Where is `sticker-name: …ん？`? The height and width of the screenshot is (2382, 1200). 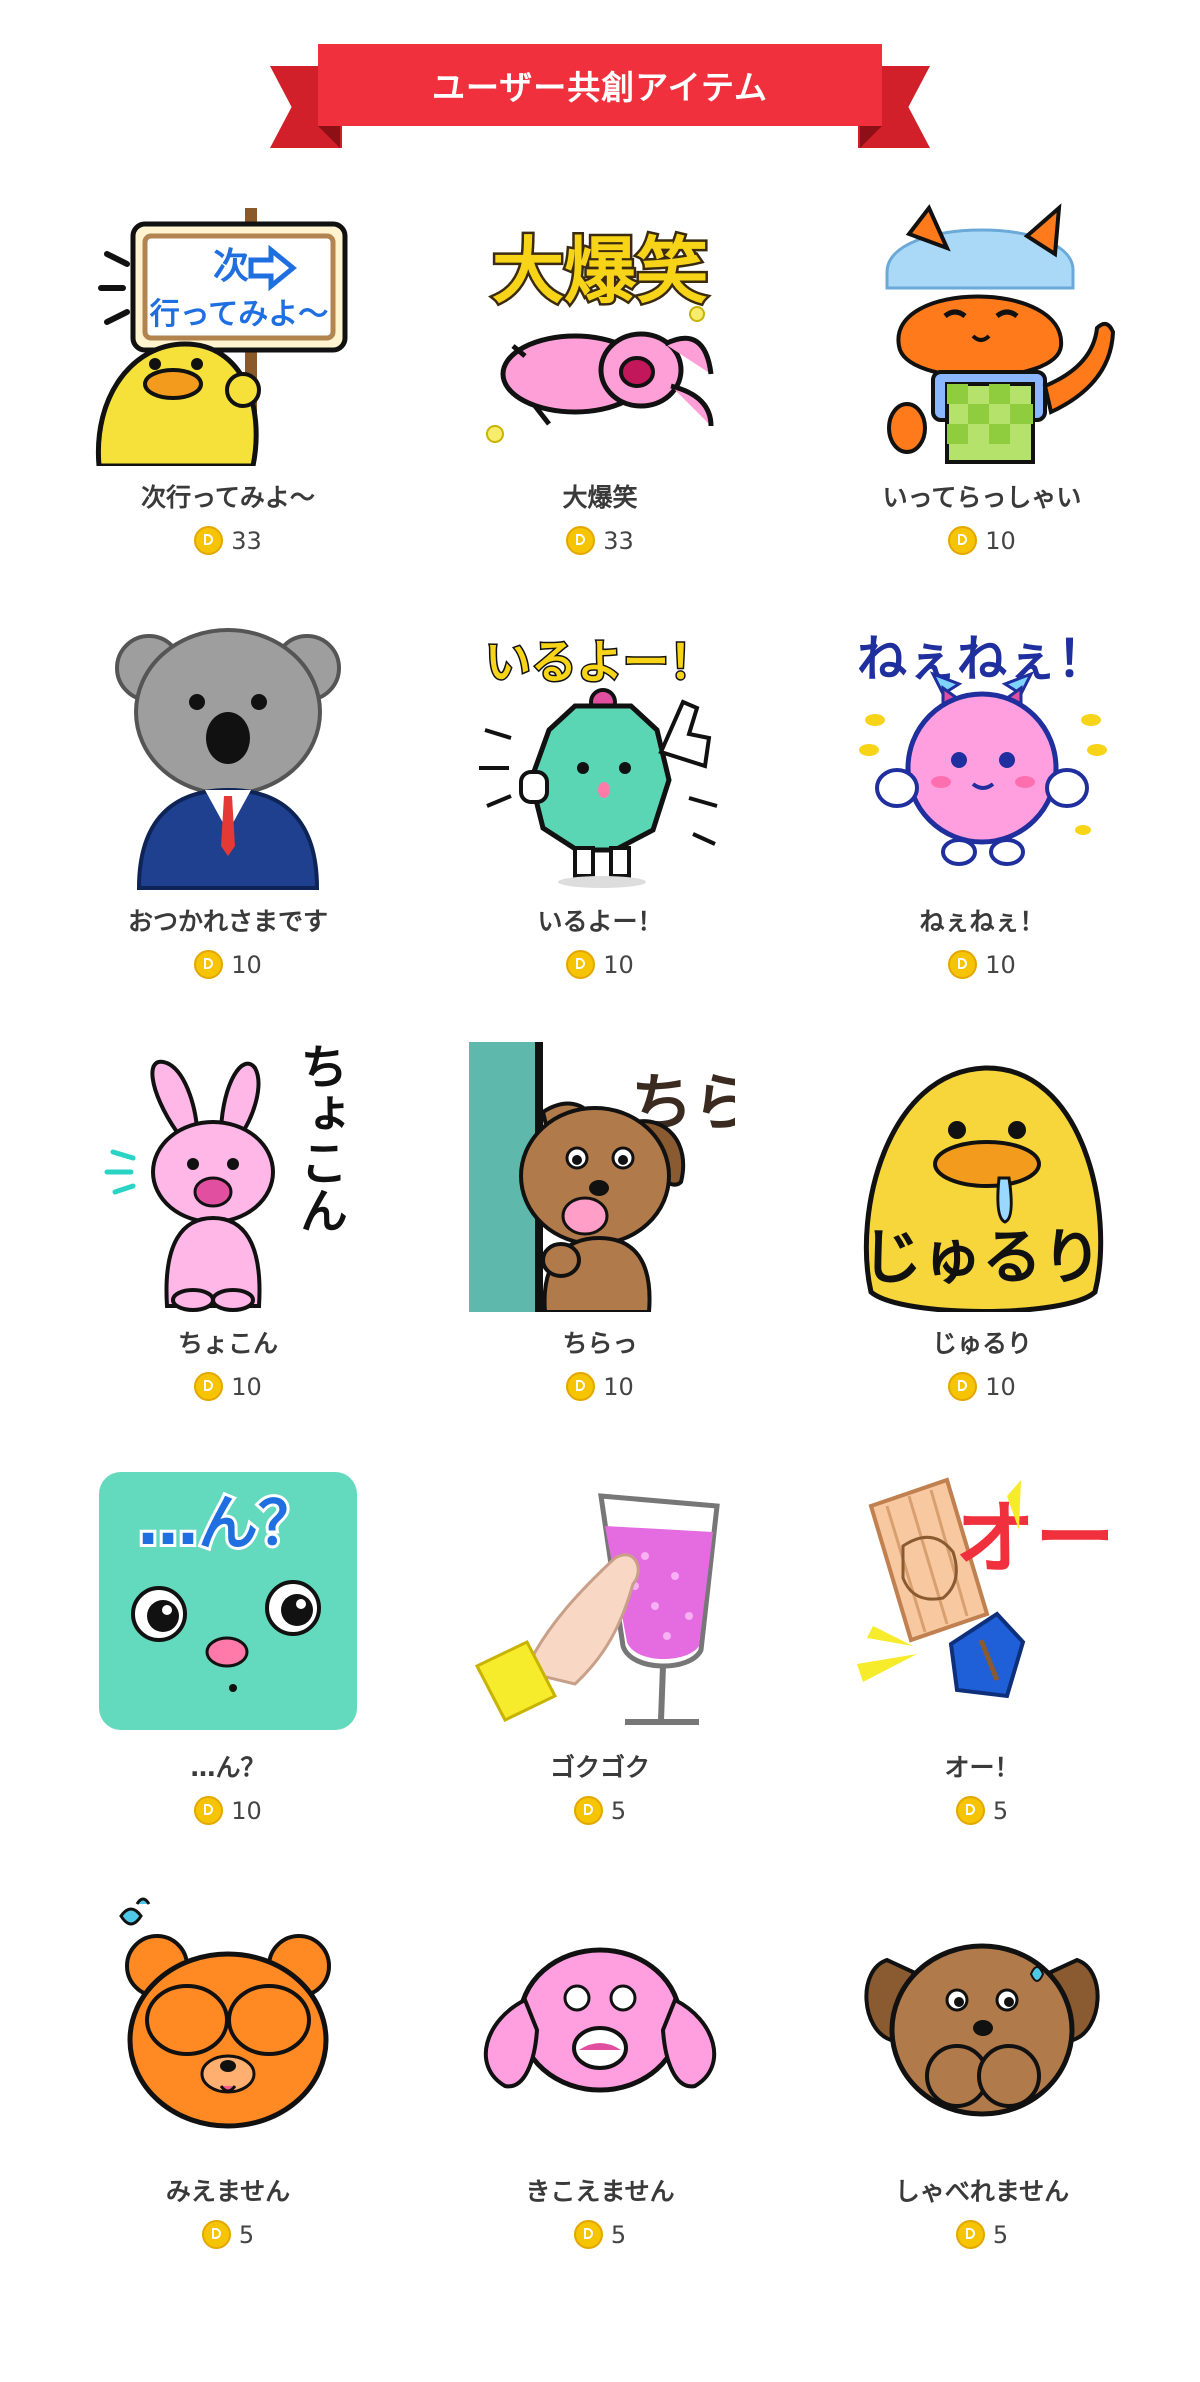
sticker-name: …ん？ is located at coordinates (228, 1767).